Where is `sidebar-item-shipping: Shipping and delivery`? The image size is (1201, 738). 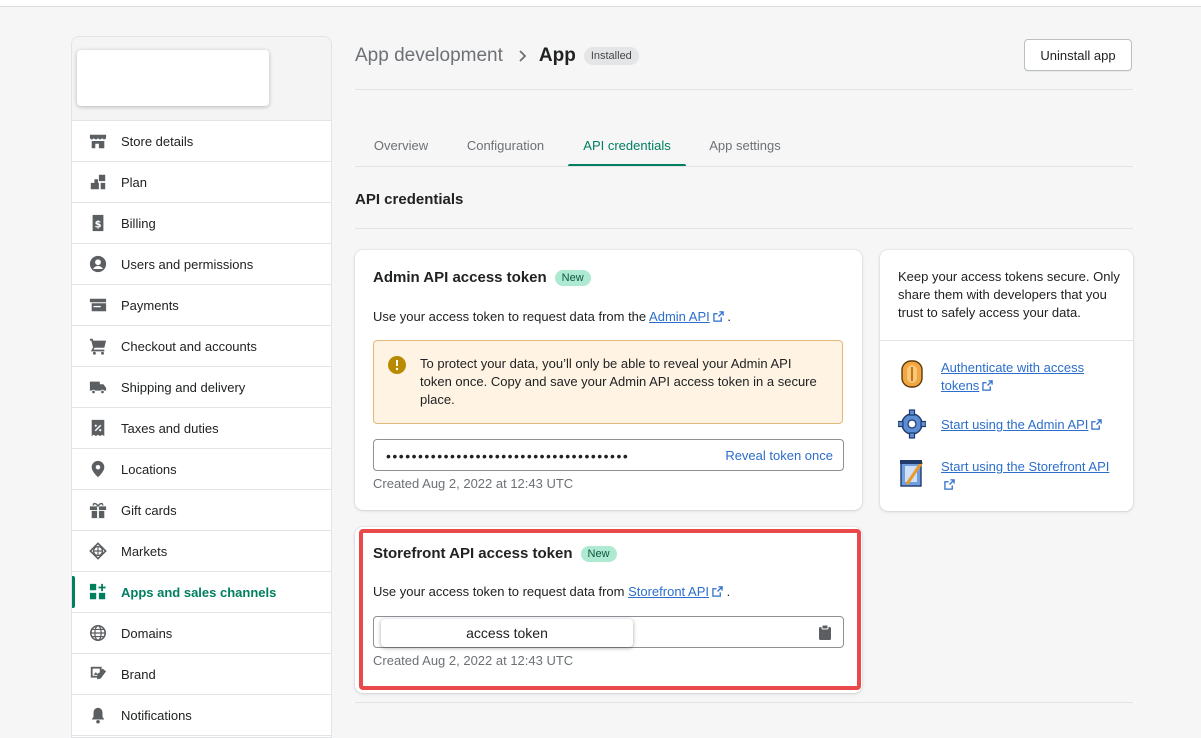 sidebar-item-shipping: Shipping and delivery is located at coordinates (201, 387).